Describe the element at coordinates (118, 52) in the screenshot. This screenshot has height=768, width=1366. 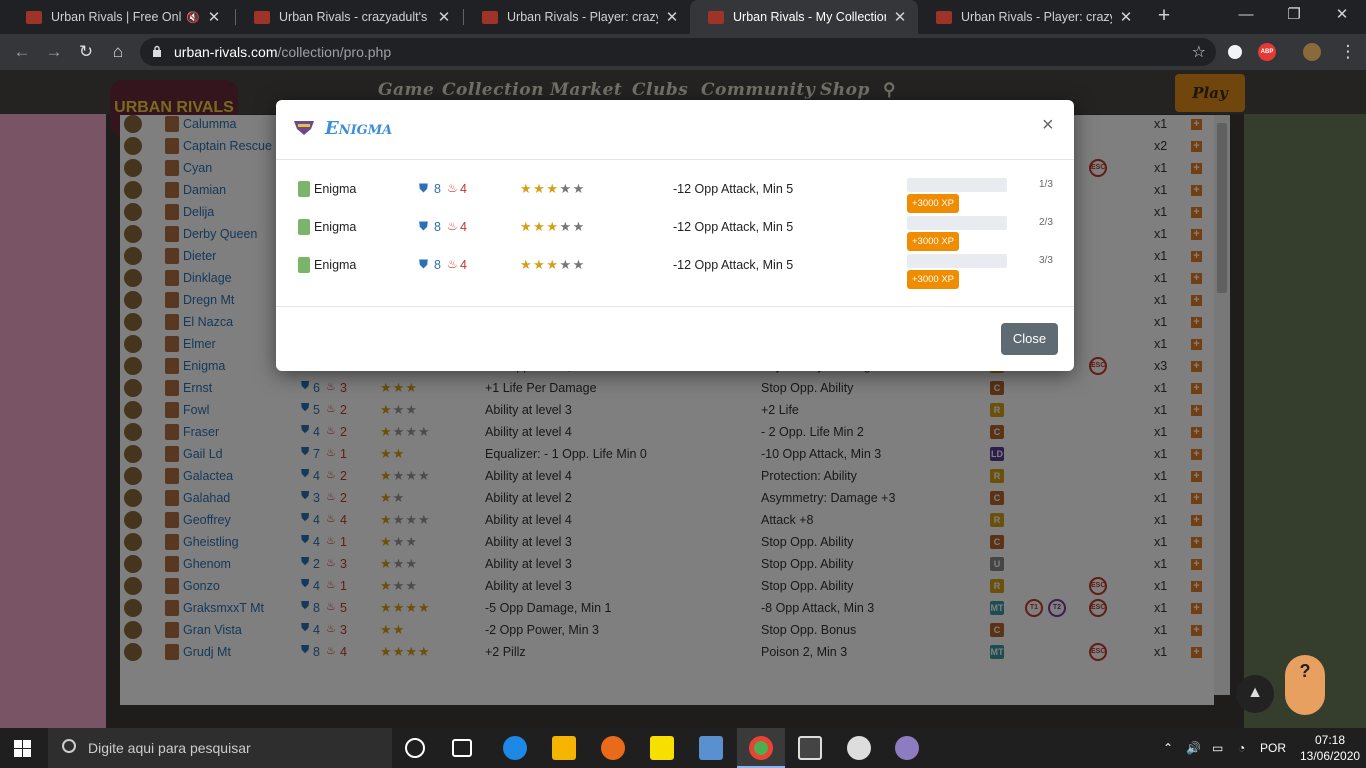
I see `home-icon: ⌂` at that location.